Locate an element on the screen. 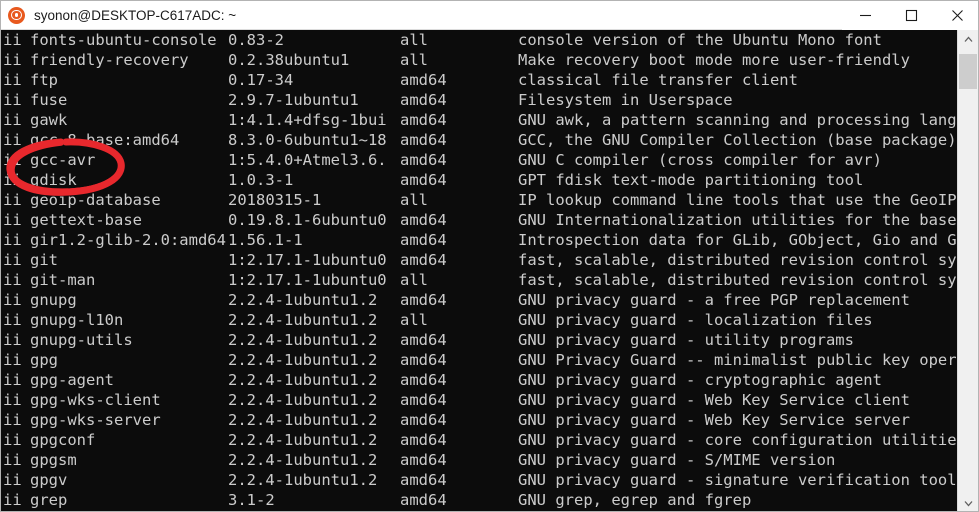  package-name: ftp is located at coordinates (44, 80).